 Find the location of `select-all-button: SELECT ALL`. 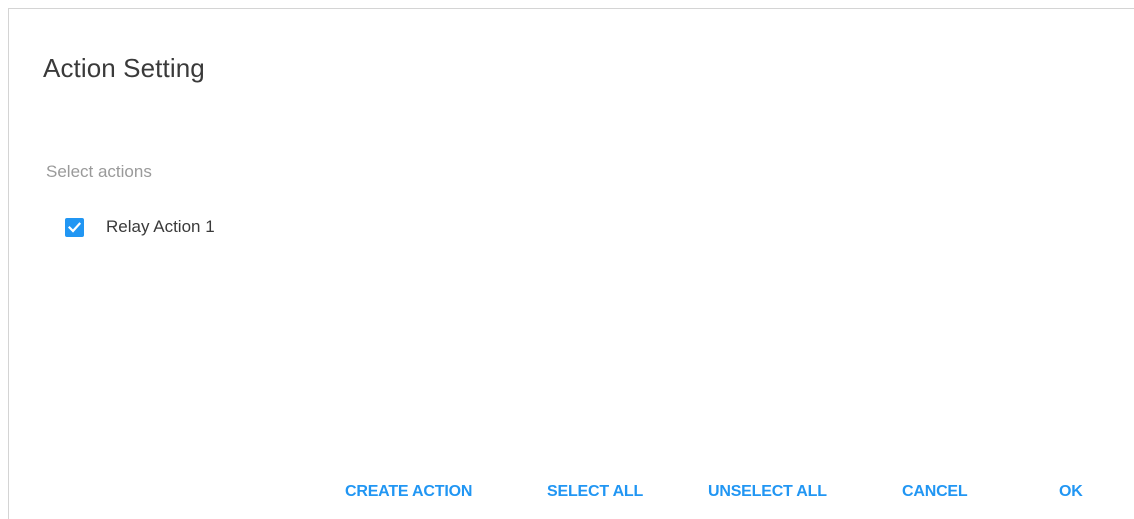

select-all-button: SELECT ALL is located at coordinates (595, 492).